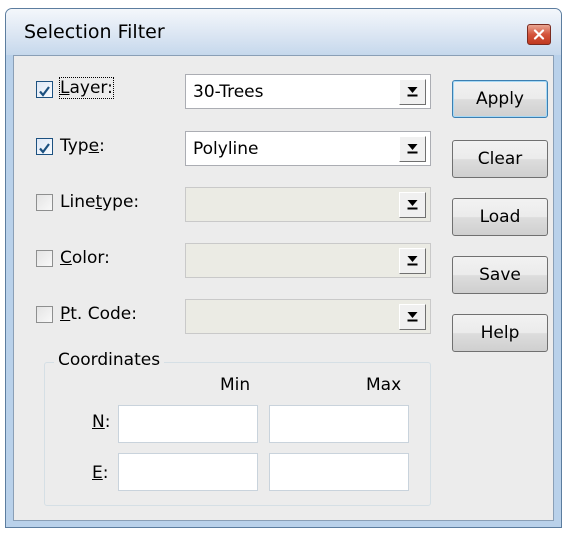  I want to click on type-value: Polyline, so click(226, 149).